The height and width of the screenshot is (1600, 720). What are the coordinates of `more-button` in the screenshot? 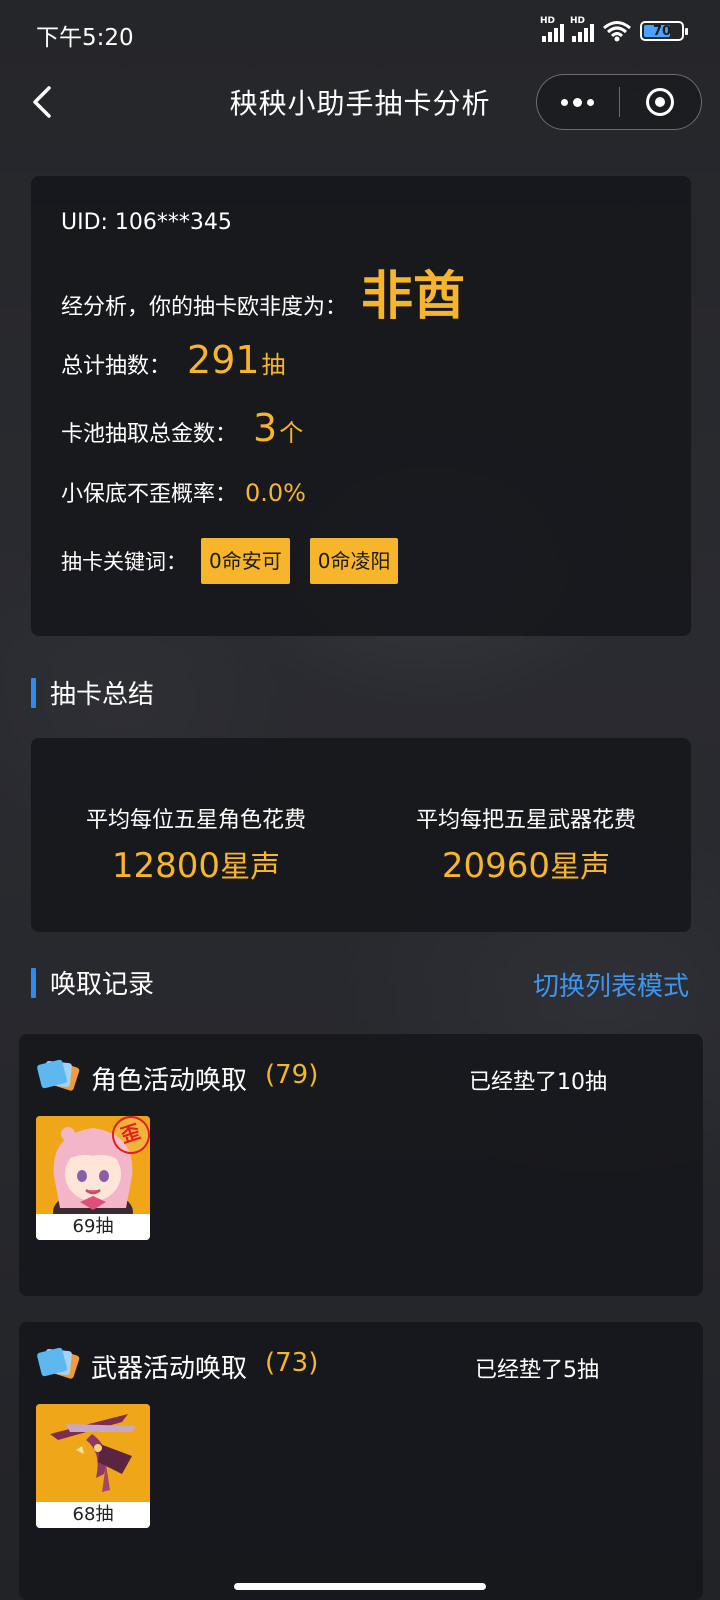 It's located at (578, 102).